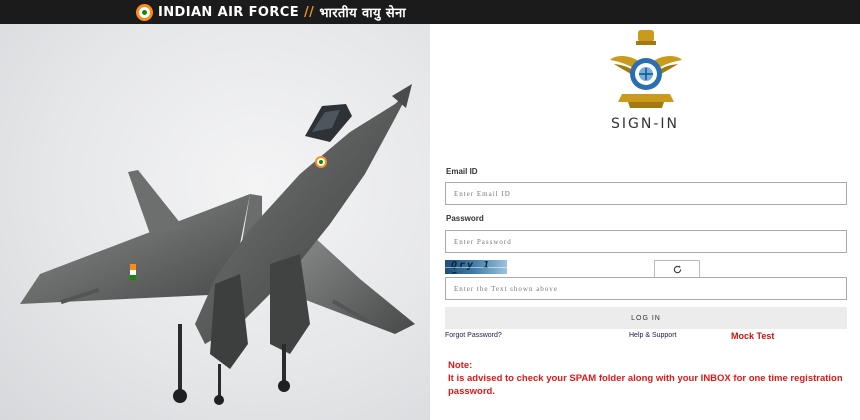 This screenshot has height=420, width=860. What do you see at coordinates (473, 335) in the screenshot?
I see `forgot-password-link: Forgot Password?` at bounding box center [473, 335].